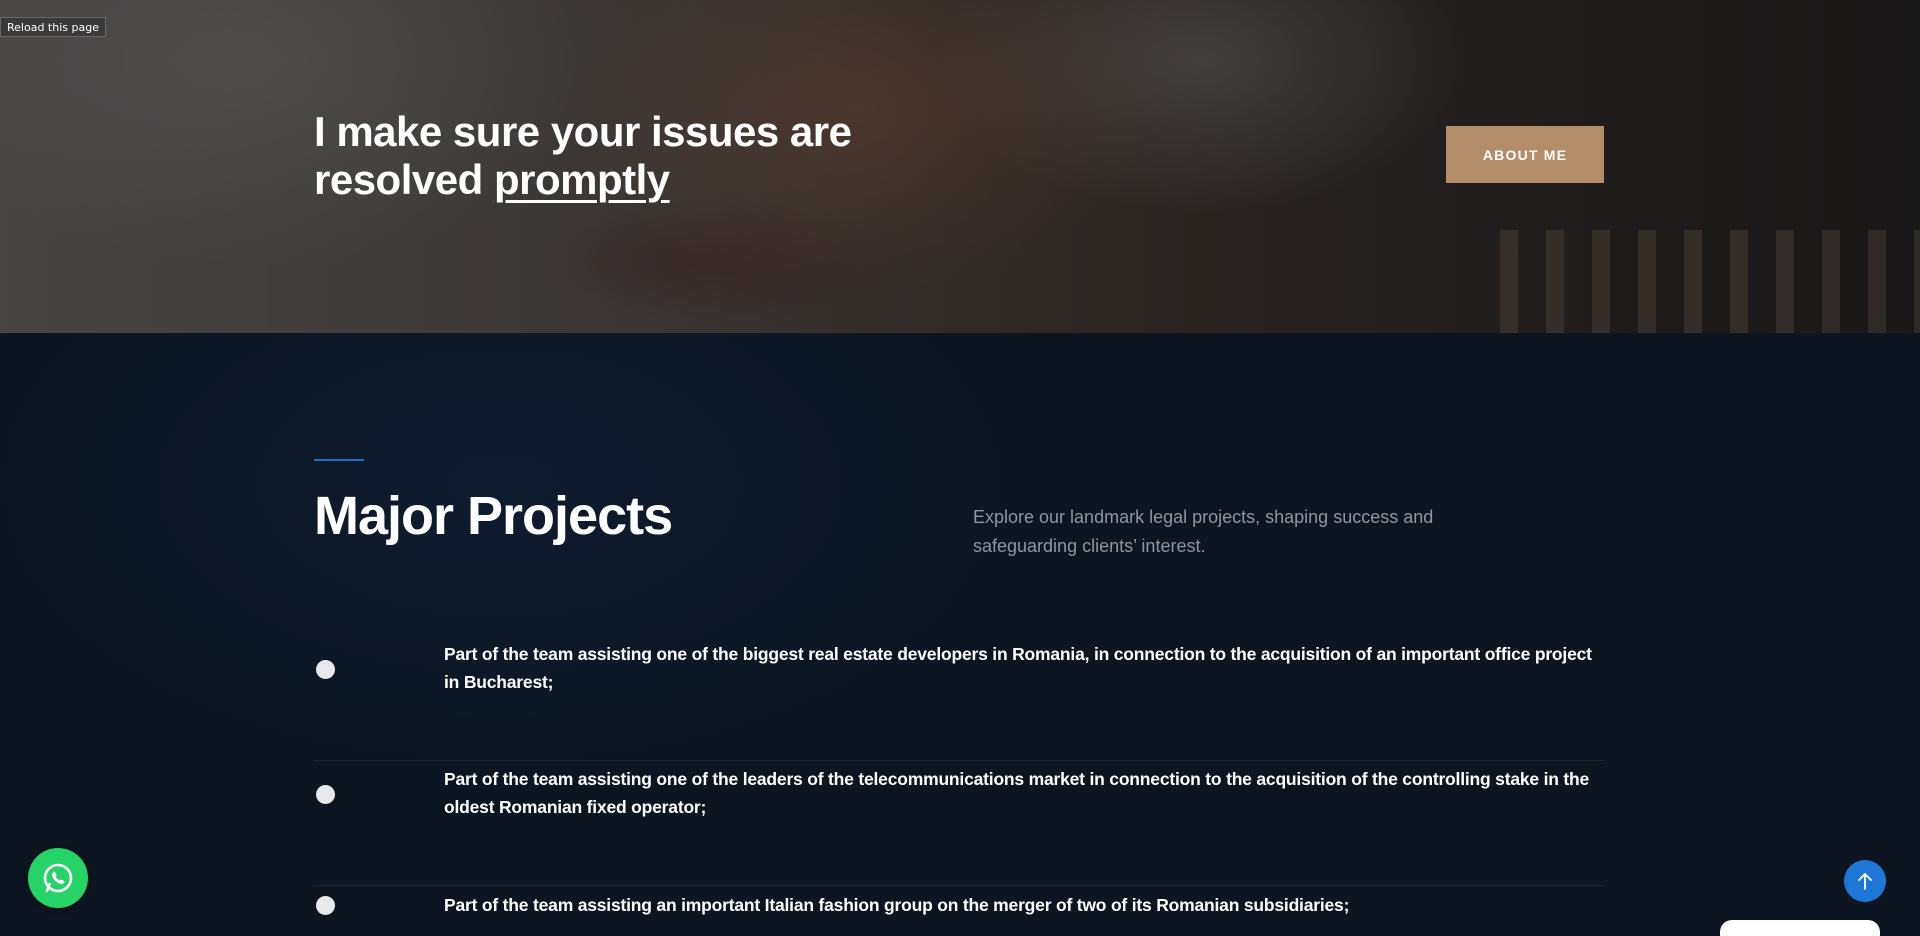  What do you see at coordinates (1525, 154) in the screenshot?
I see `about-me-button: ABOUT ME` at bounding box center [1525, 154].